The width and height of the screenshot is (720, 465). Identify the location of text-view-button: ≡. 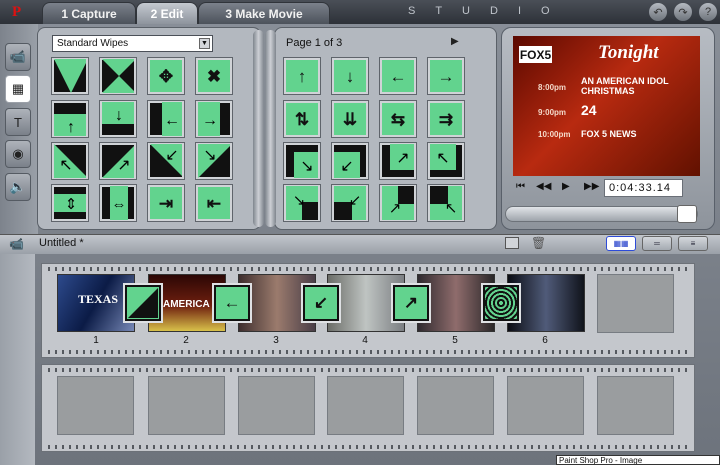
(693, 243).